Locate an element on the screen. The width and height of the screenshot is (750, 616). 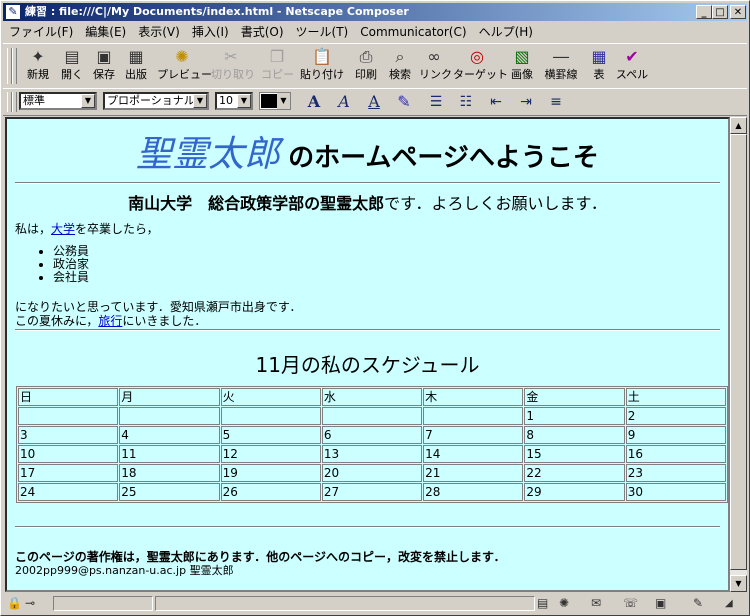
date-cell: 22 is located at coordinates (574, 473).